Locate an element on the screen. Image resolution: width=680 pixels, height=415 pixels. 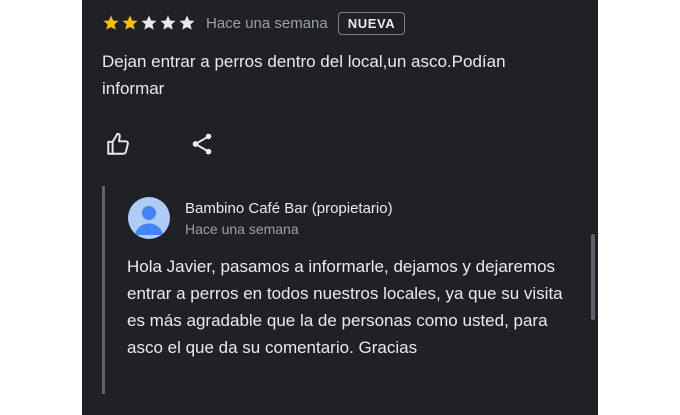
like-button is located at coordinates (118, 144).